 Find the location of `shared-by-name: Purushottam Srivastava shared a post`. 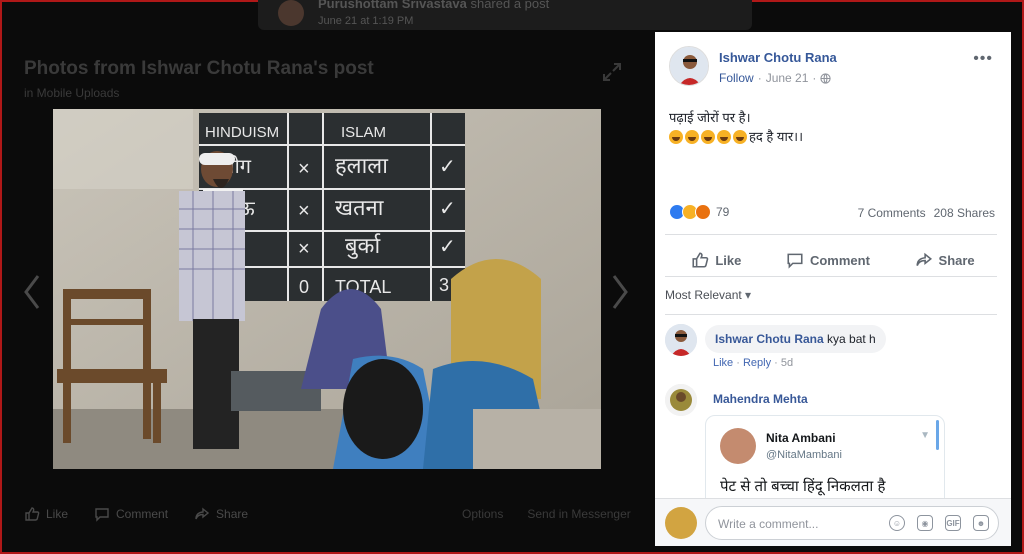

shared-by-name: Purushottam Srivastava shared a post is located at coordinates (433, 5).